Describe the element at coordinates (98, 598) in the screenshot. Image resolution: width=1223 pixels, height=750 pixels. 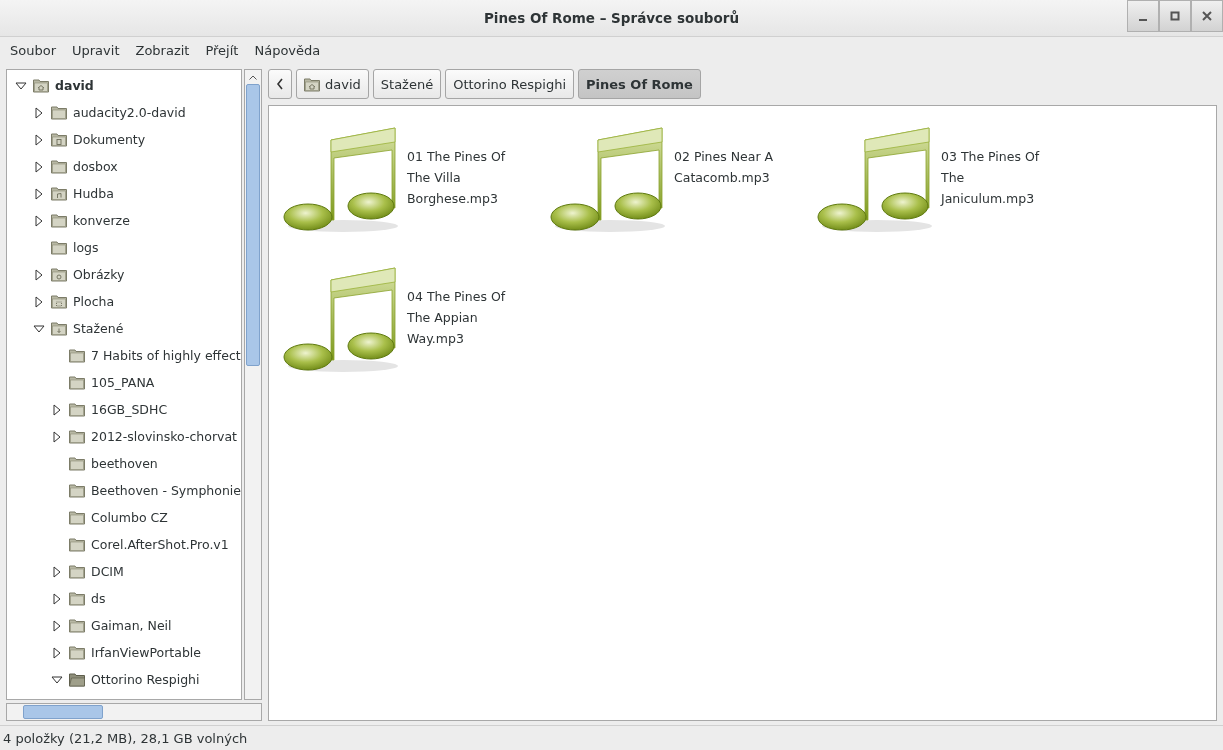
I see `tree-item: ds` at that location.